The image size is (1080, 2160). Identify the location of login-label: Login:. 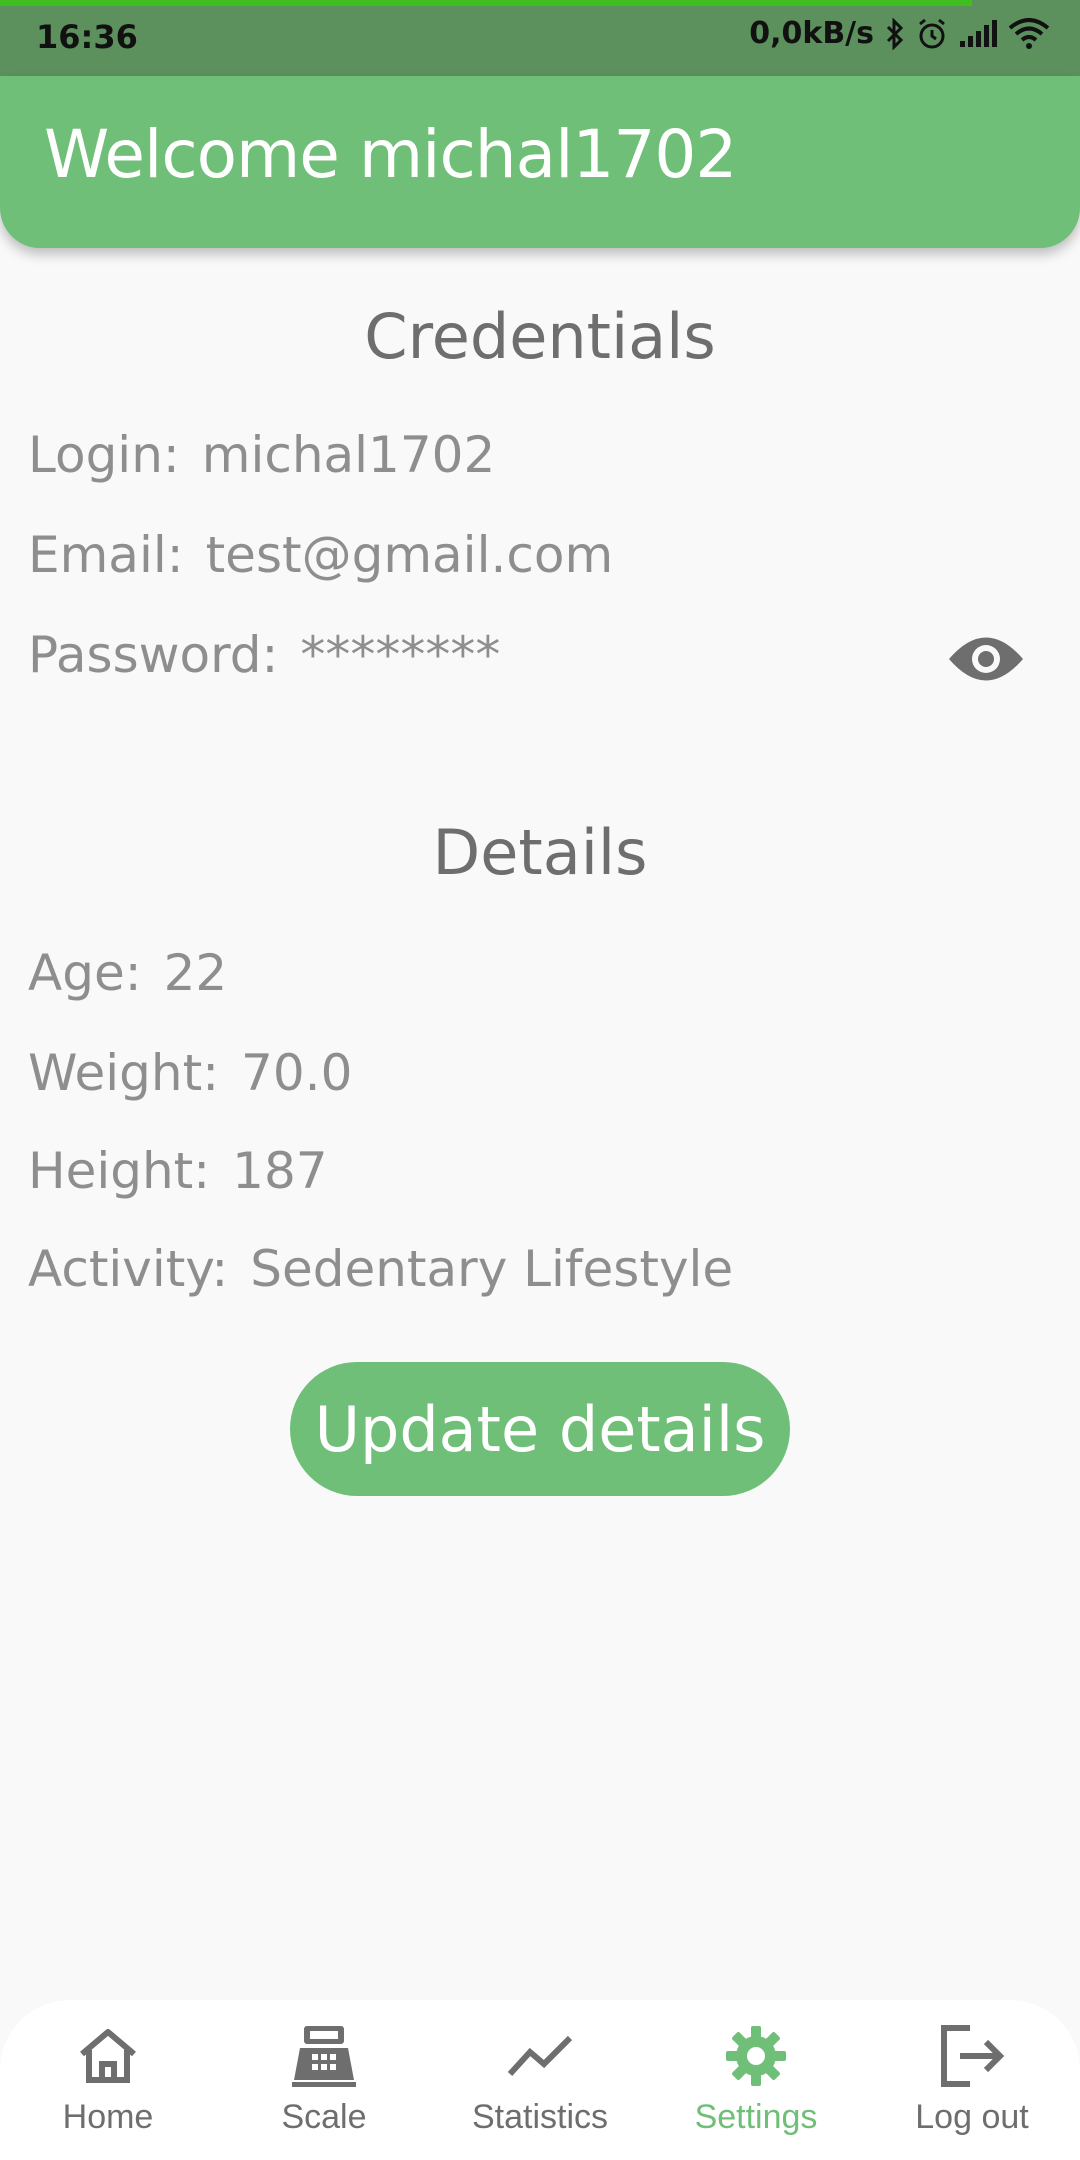
(104, 455).